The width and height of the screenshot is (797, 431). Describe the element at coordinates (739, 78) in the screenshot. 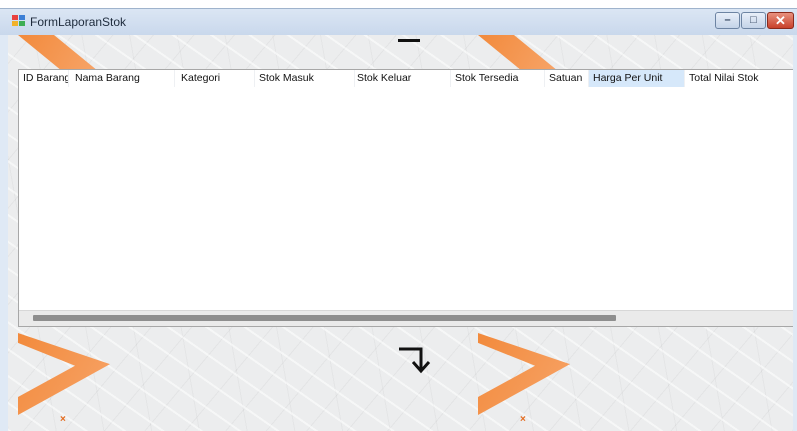

I see `column-header-total-nilai-stok: Total Nilai Stok` at that location.